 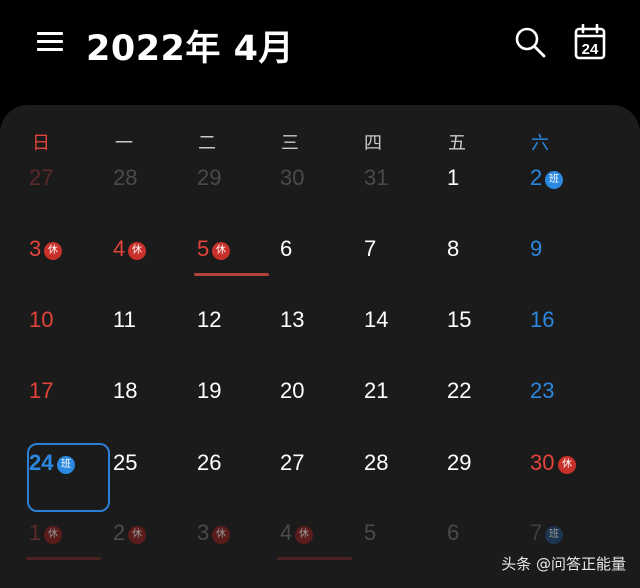 I want to click on calendar-day: 1, so click(x=485, y=190).